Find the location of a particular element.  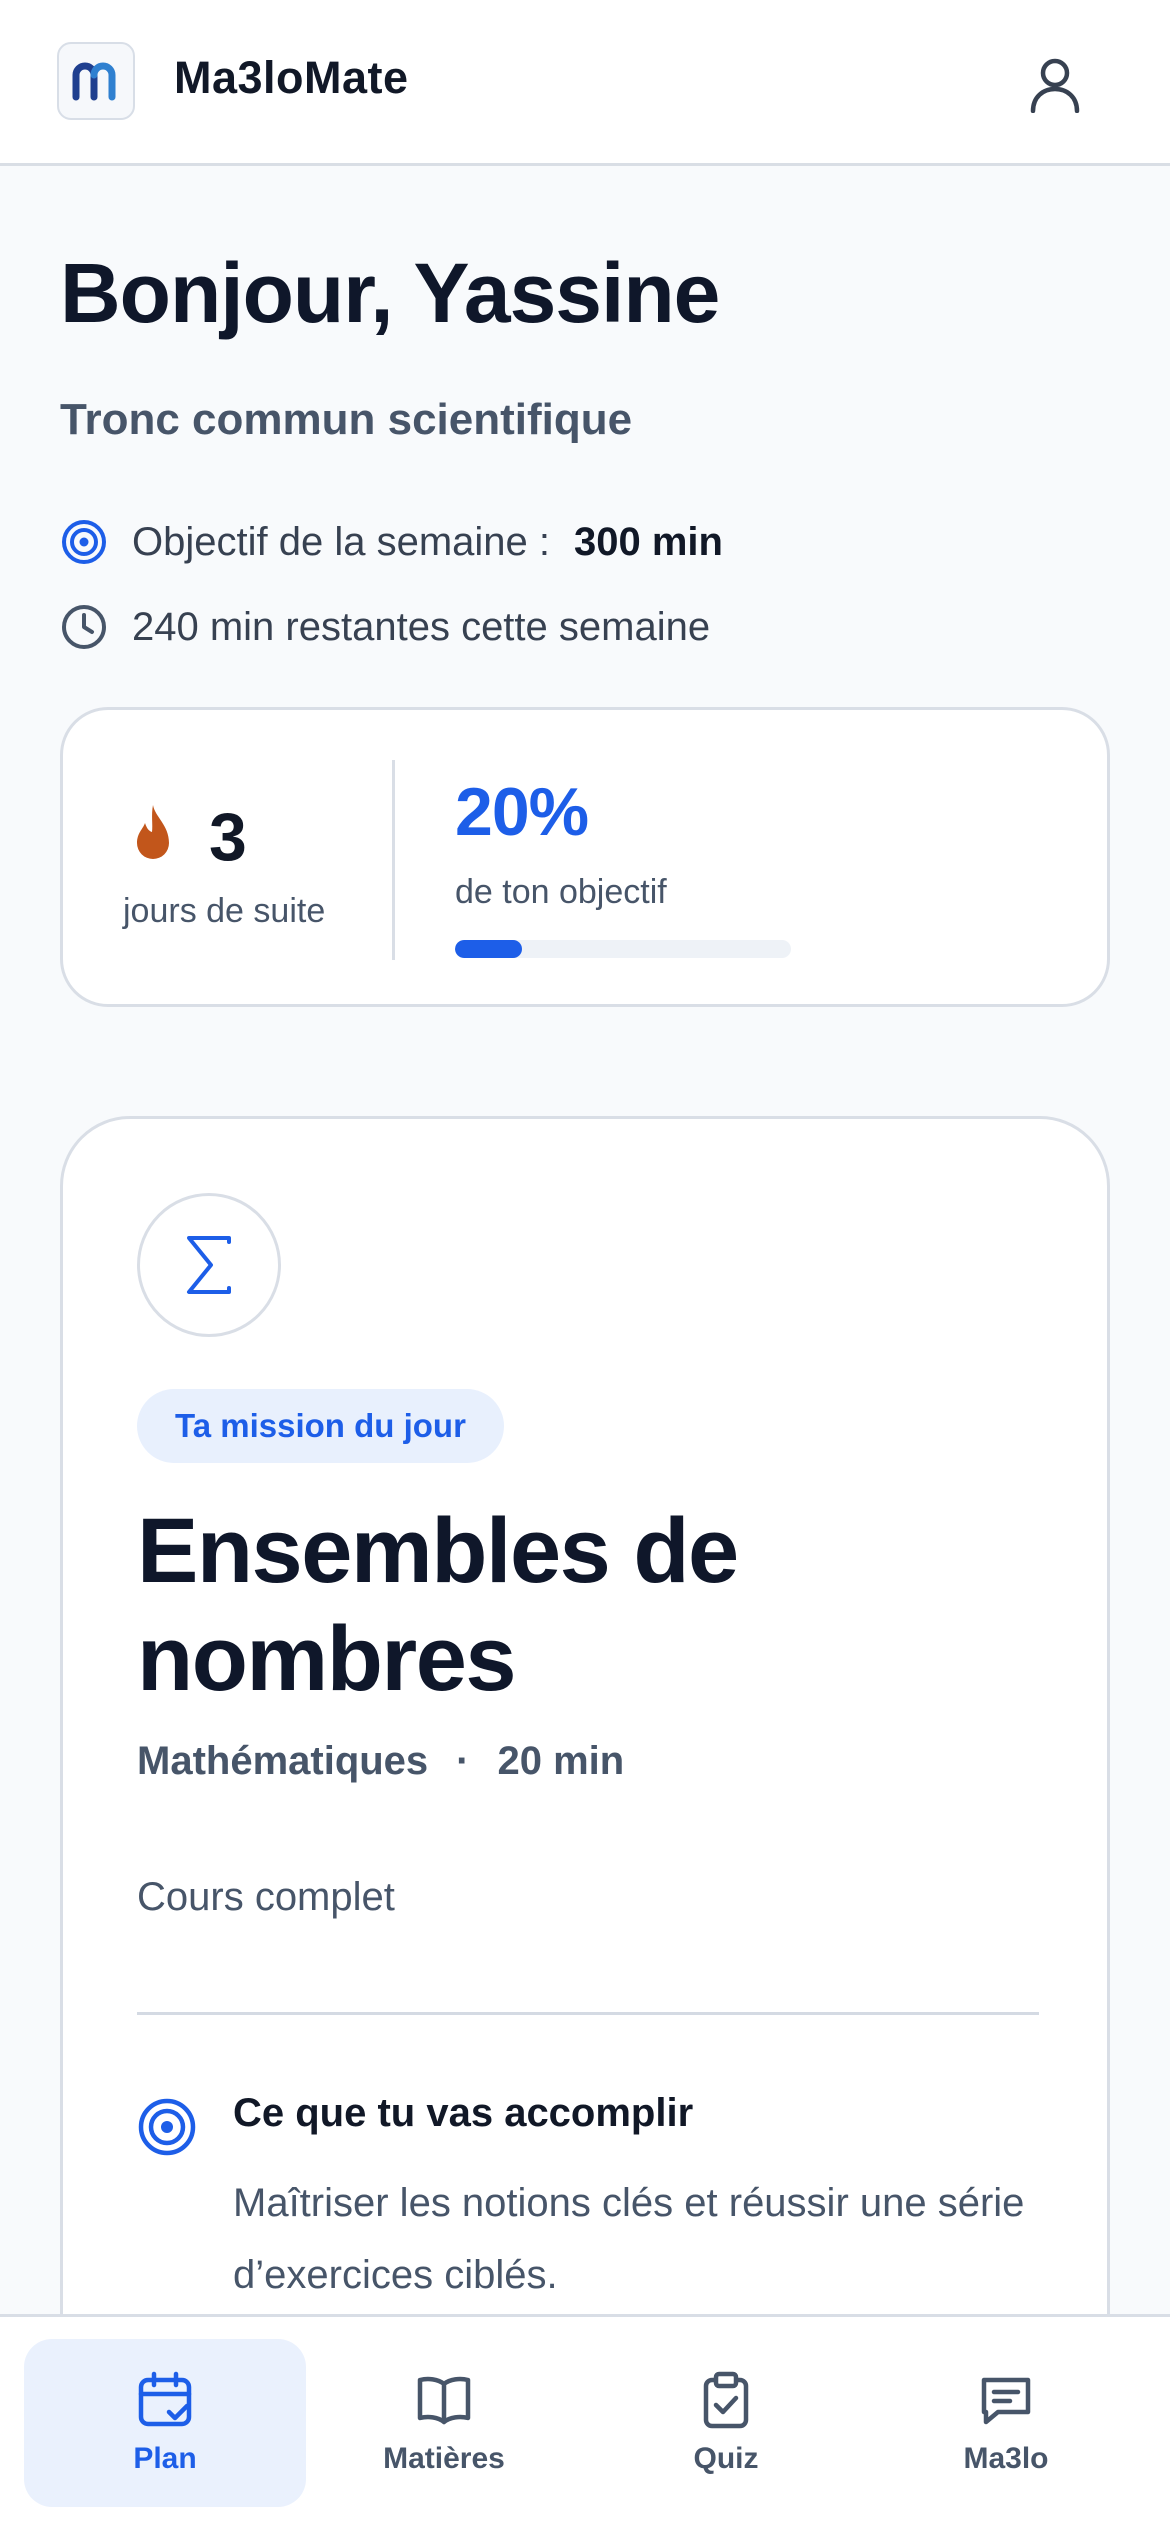

mission-title: Ensembles de nombres is located at coordinates (438, 1605).